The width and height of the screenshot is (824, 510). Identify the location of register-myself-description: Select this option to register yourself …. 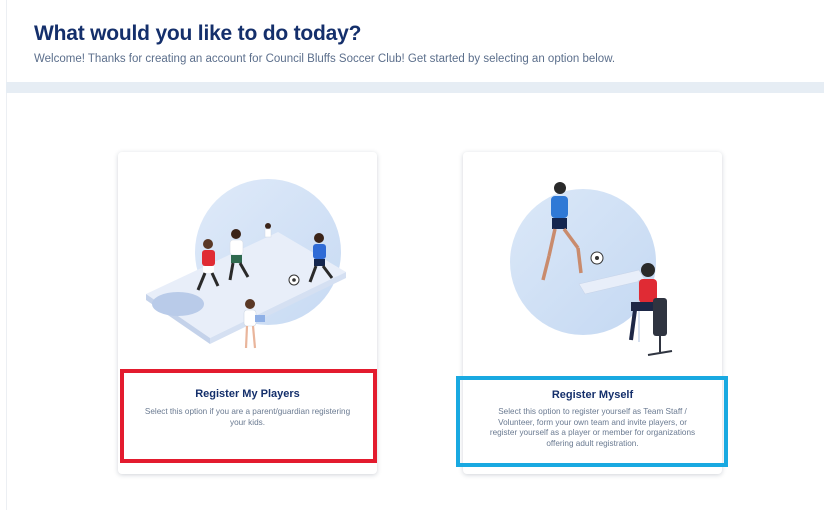
(592, 427).